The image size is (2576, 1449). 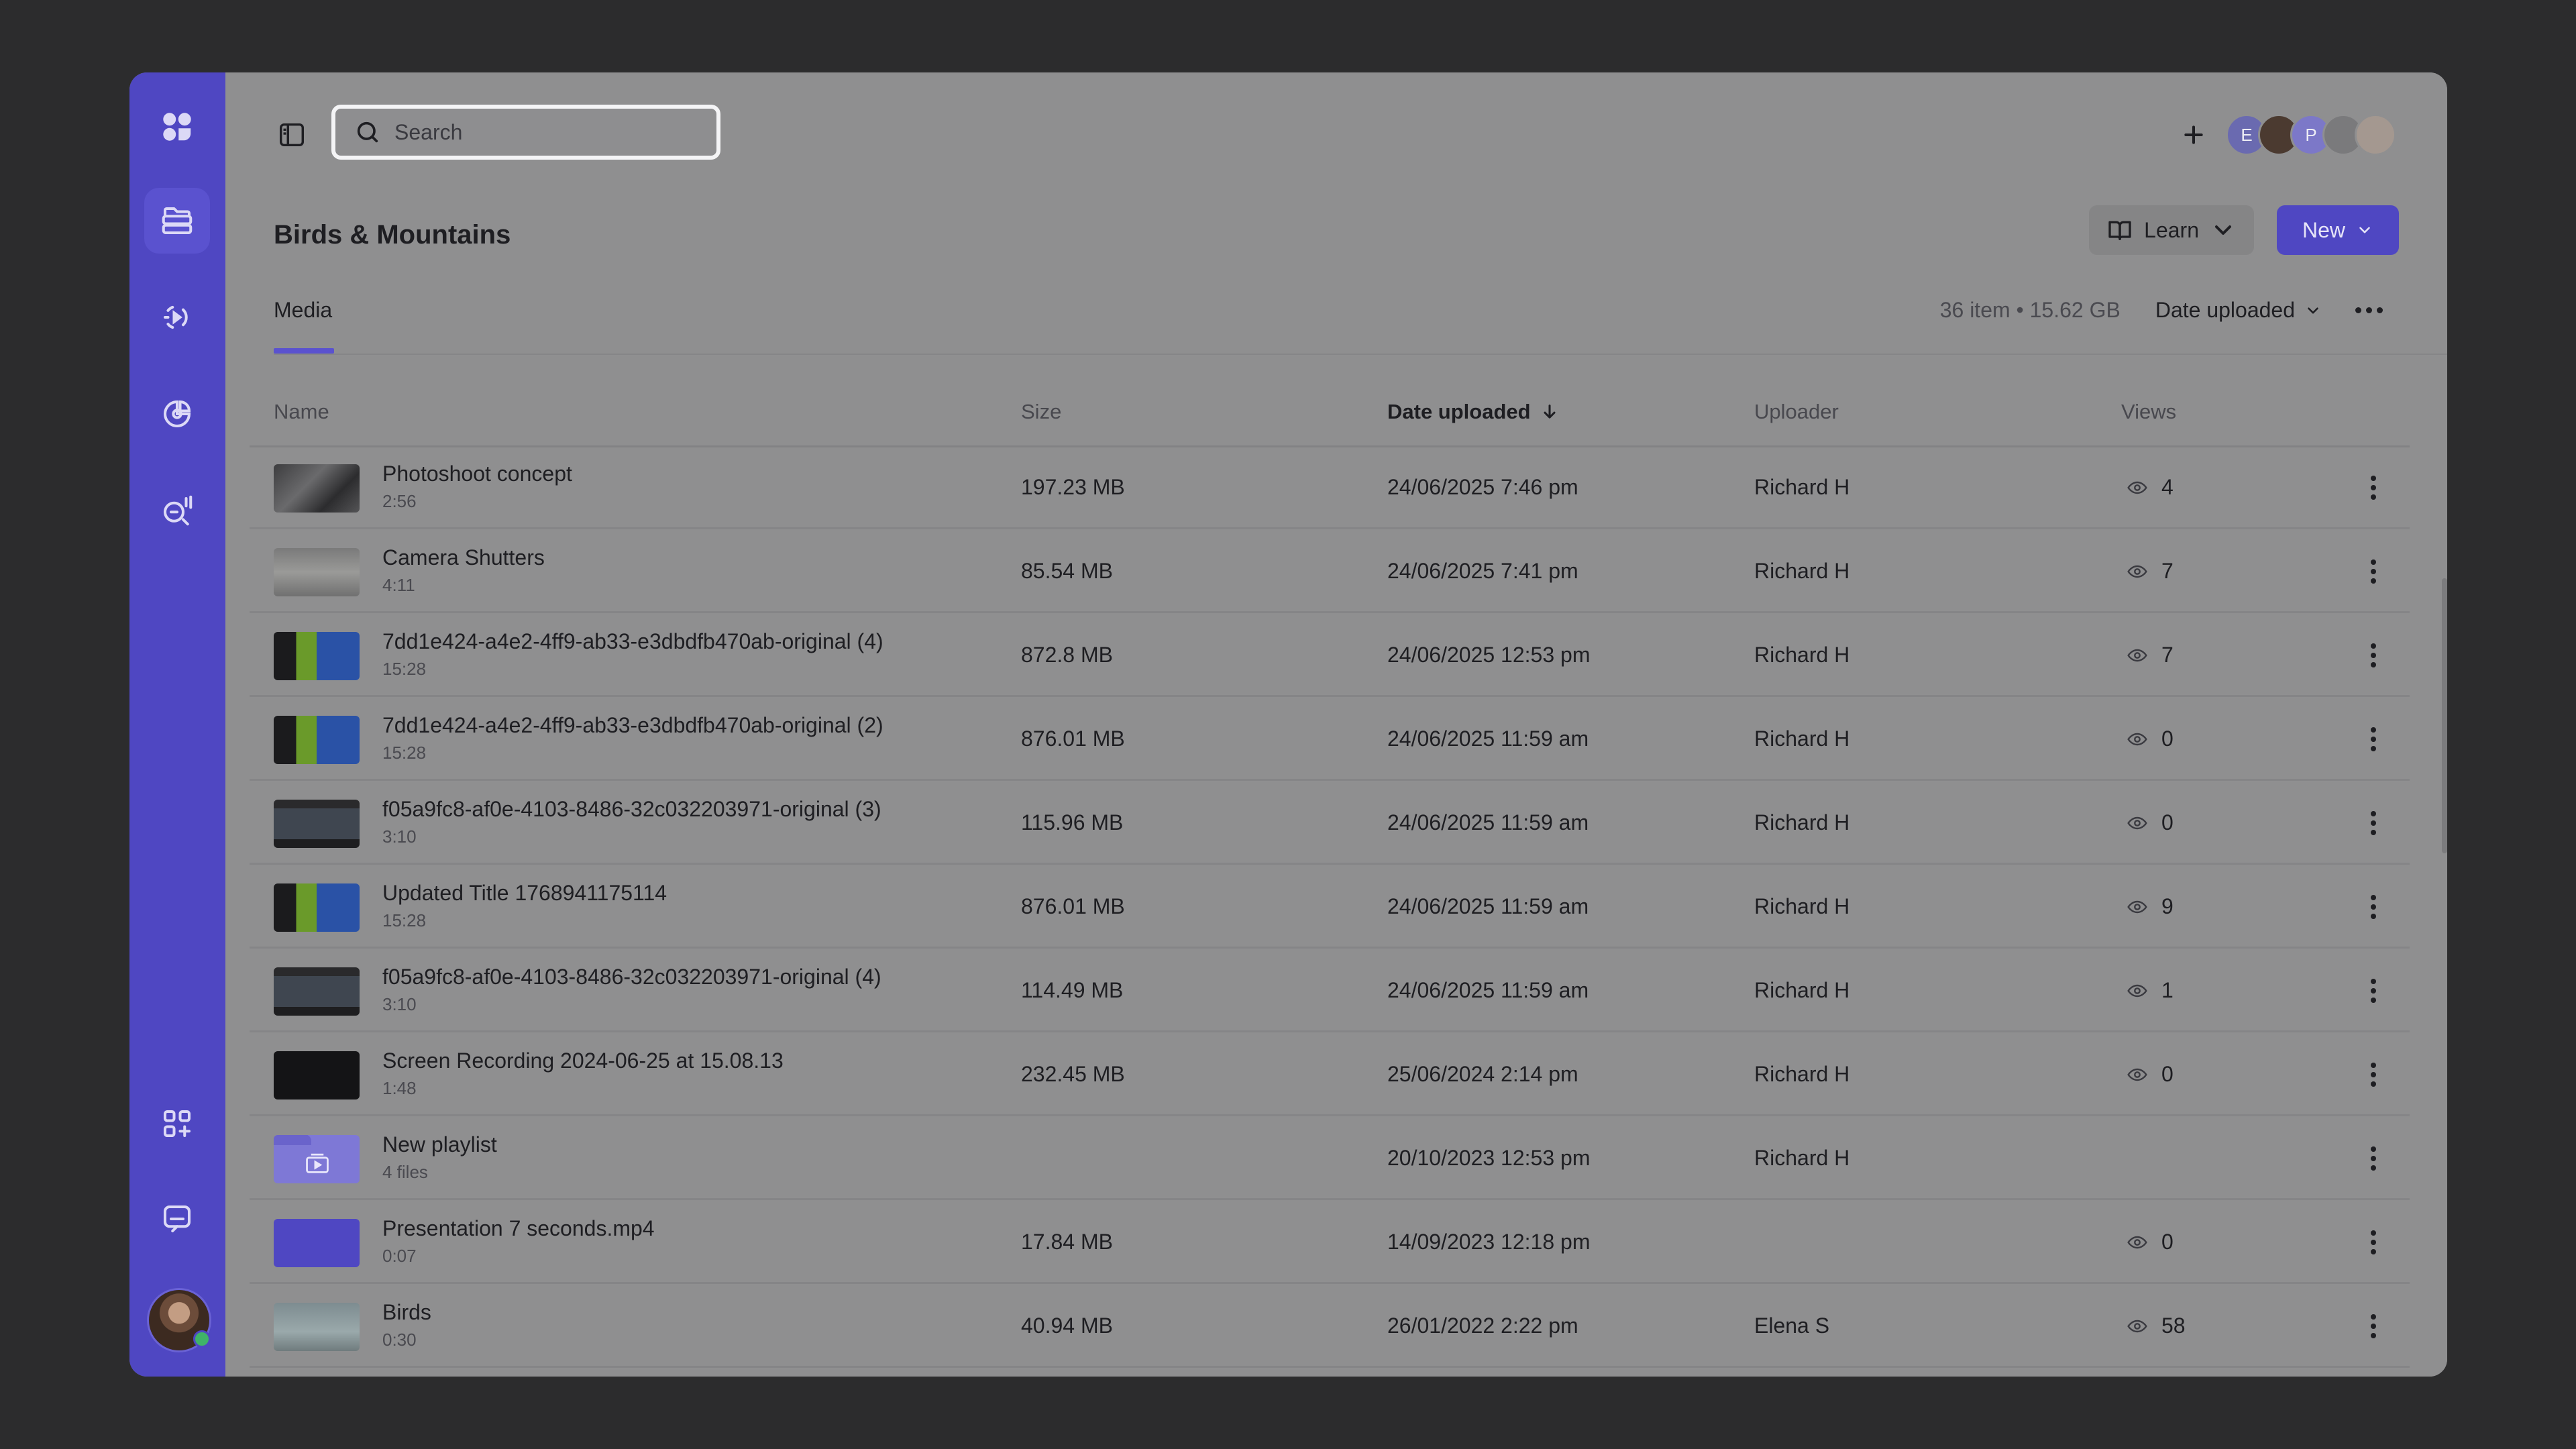 I want to click on new-button: New, so click(x=2338, y=230).